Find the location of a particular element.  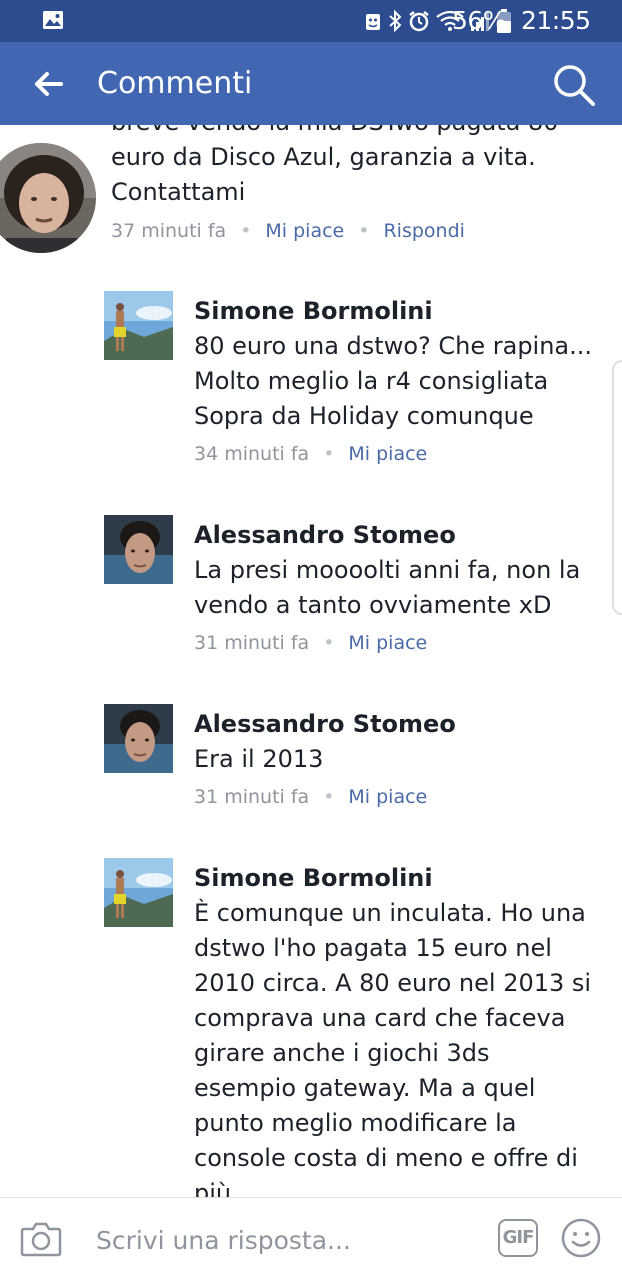

comment-text: Era il 2013 is located at coordinates (401, 759).